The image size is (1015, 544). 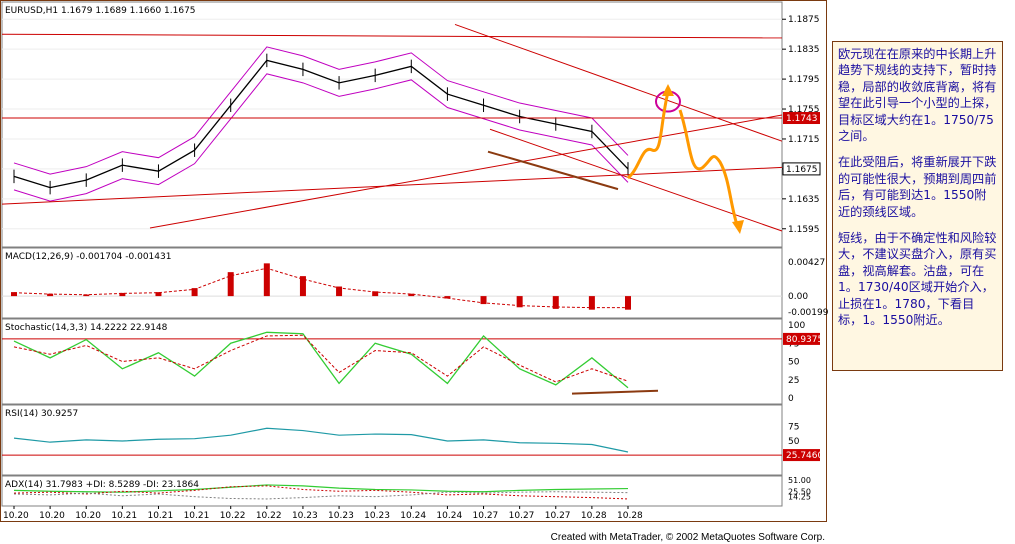 I want to click on macd-tick-label: 0.00, so click(x=798, y=297).